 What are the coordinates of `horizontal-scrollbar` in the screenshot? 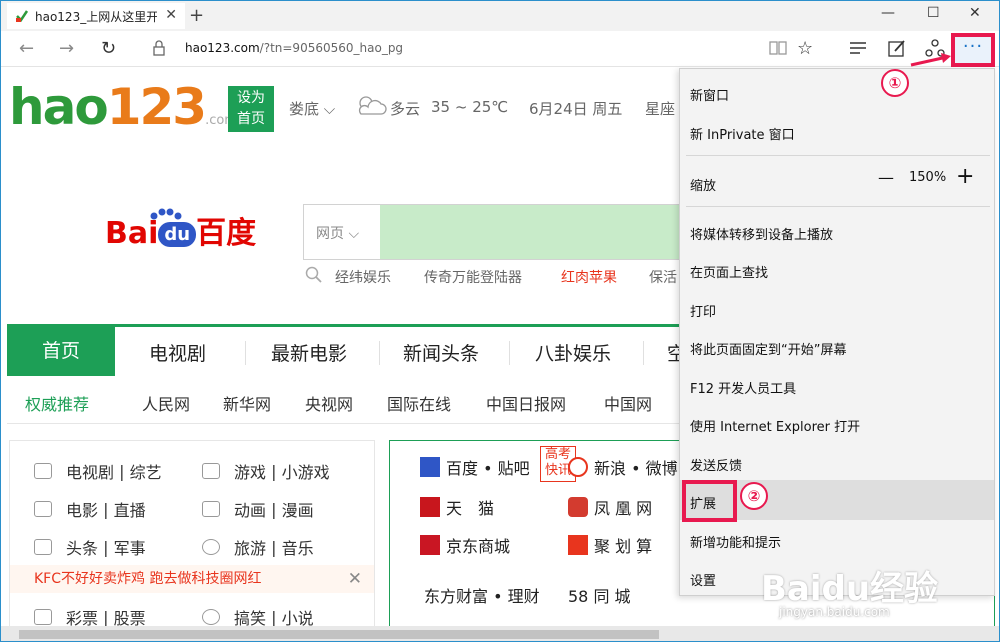 It's located at (500, 633).